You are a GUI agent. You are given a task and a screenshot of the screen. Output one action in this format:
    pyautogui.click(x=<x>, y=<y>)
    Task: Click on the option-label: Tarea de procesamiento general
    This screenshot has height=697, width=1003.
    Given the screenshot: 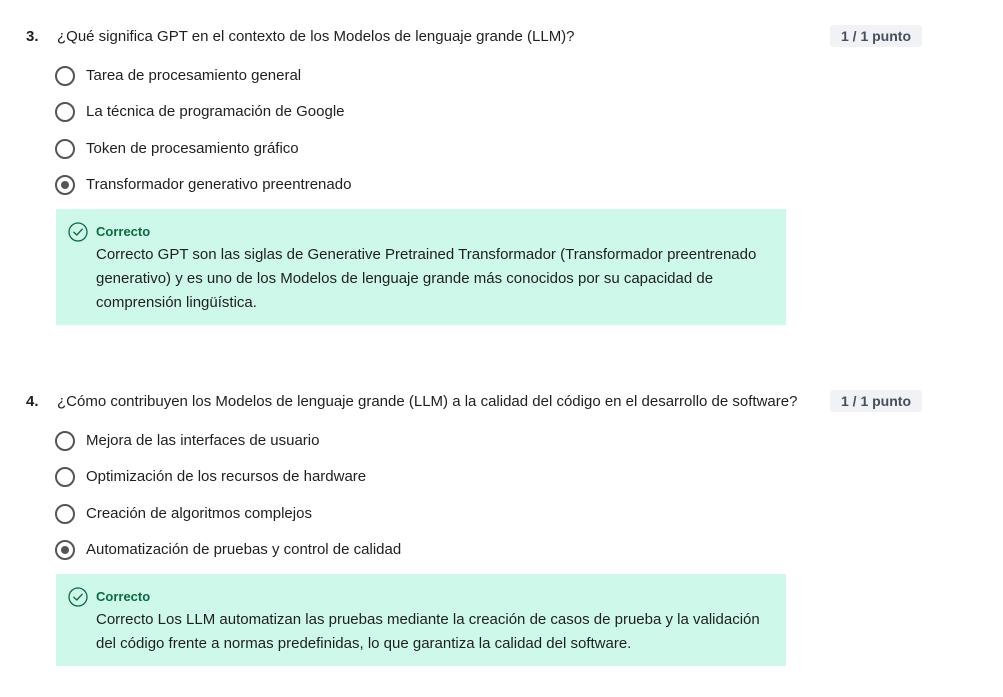 What is the action you would take?
    pyautogui.click(x=194, y=75)
    